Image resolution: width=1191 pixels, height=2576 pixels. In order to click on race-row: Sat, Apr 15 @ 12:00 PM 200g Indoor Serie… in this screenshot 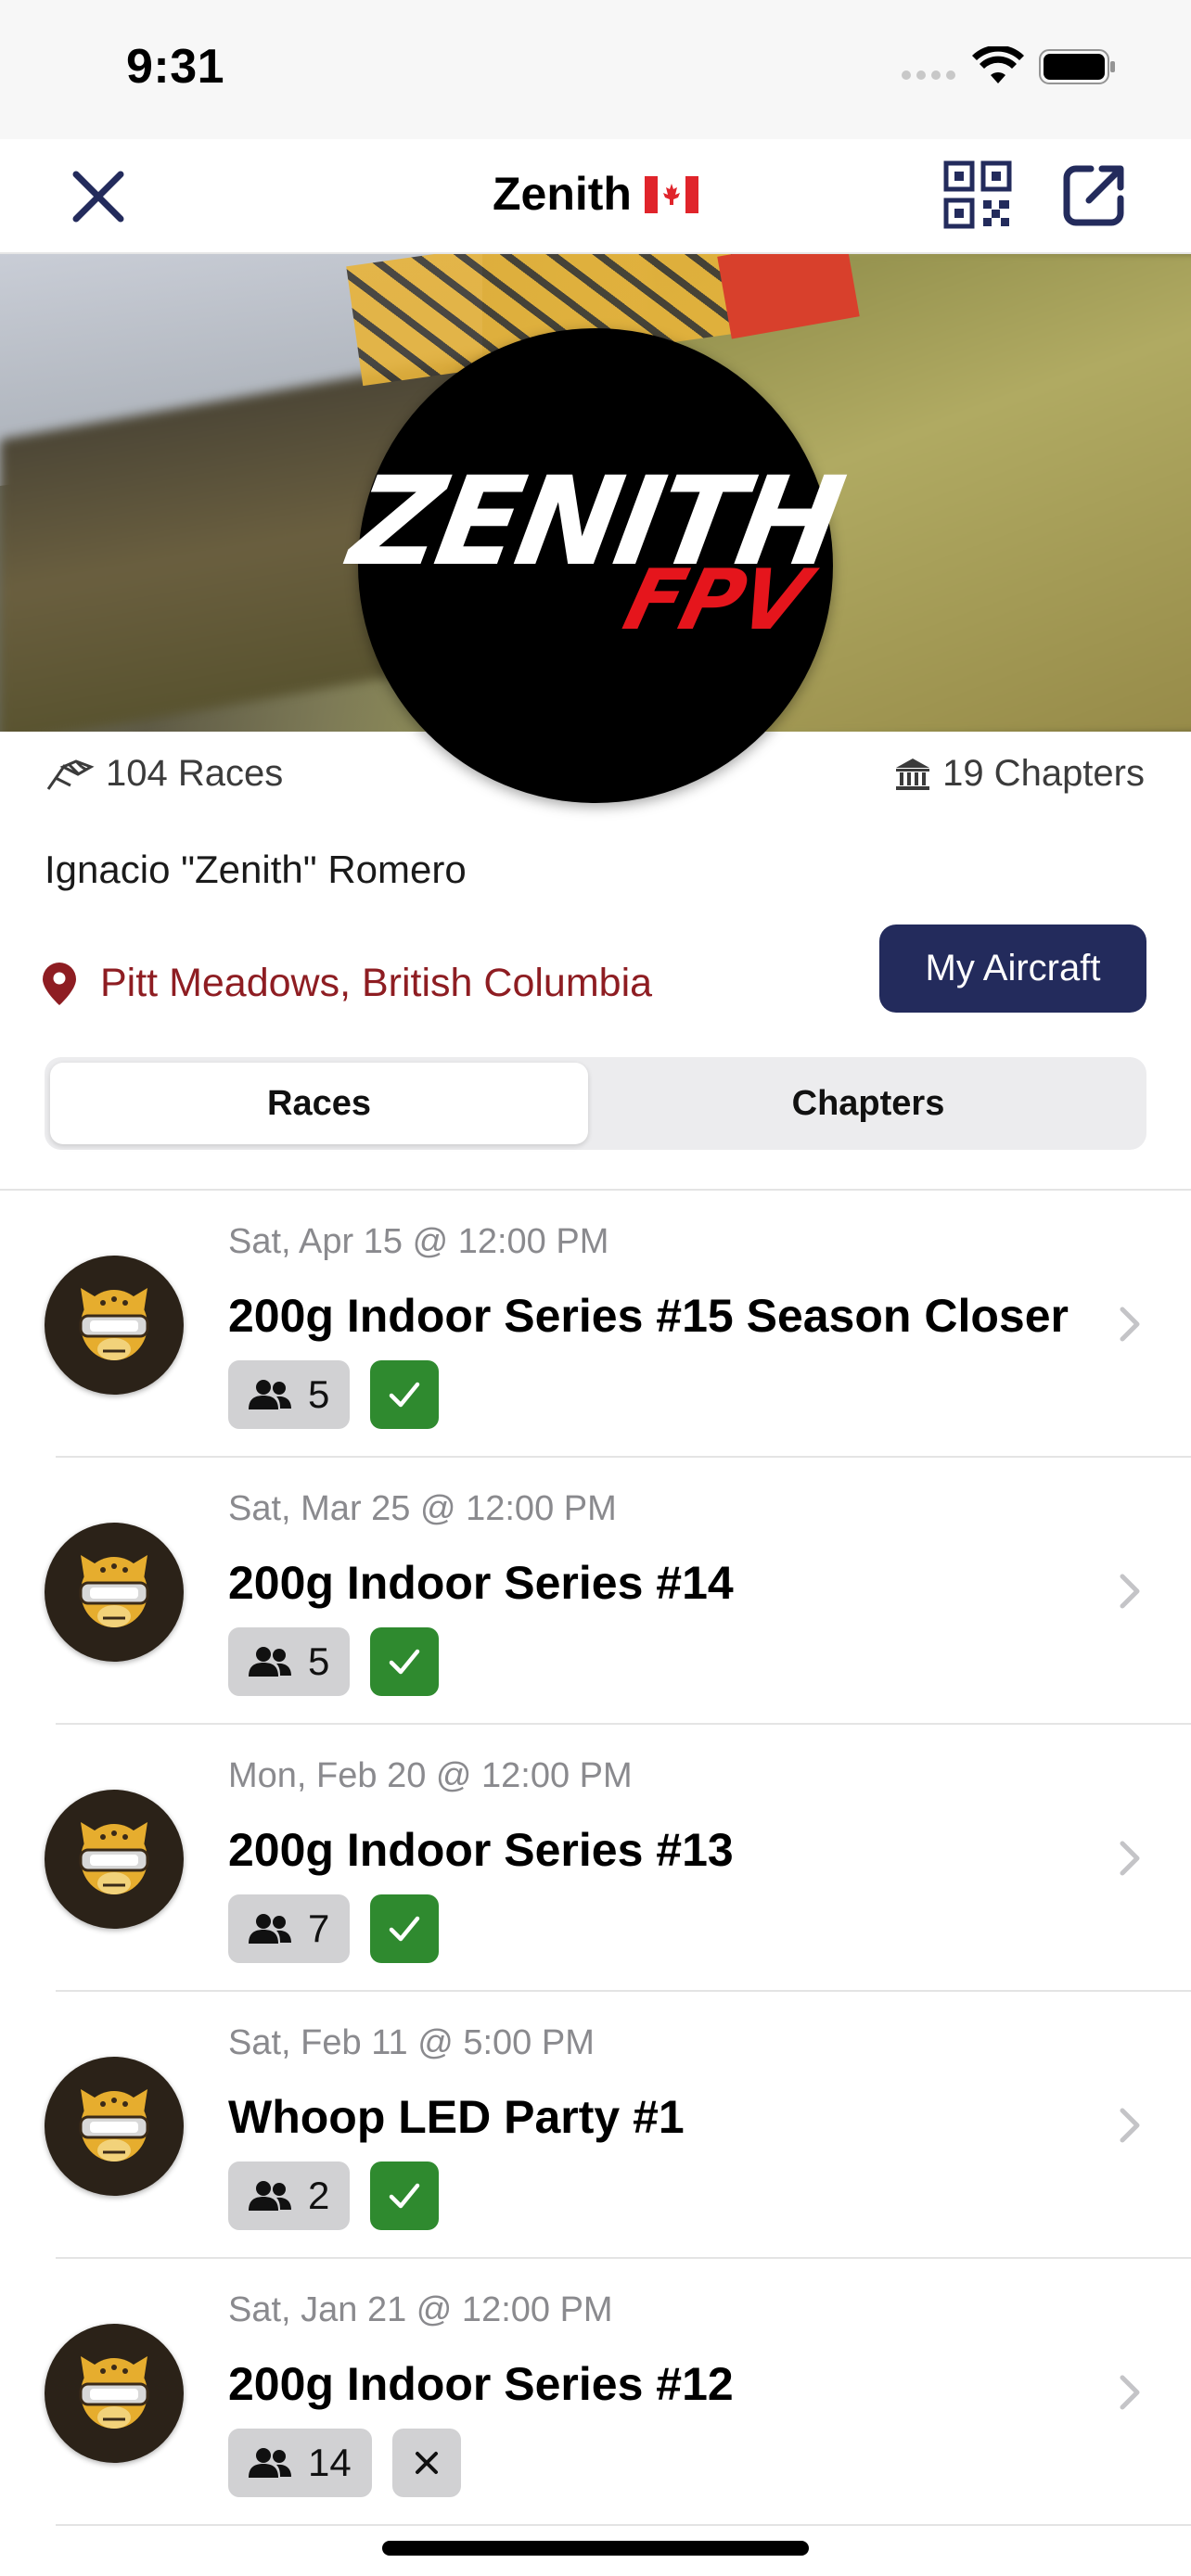, I will do `click(595, 1324)`.